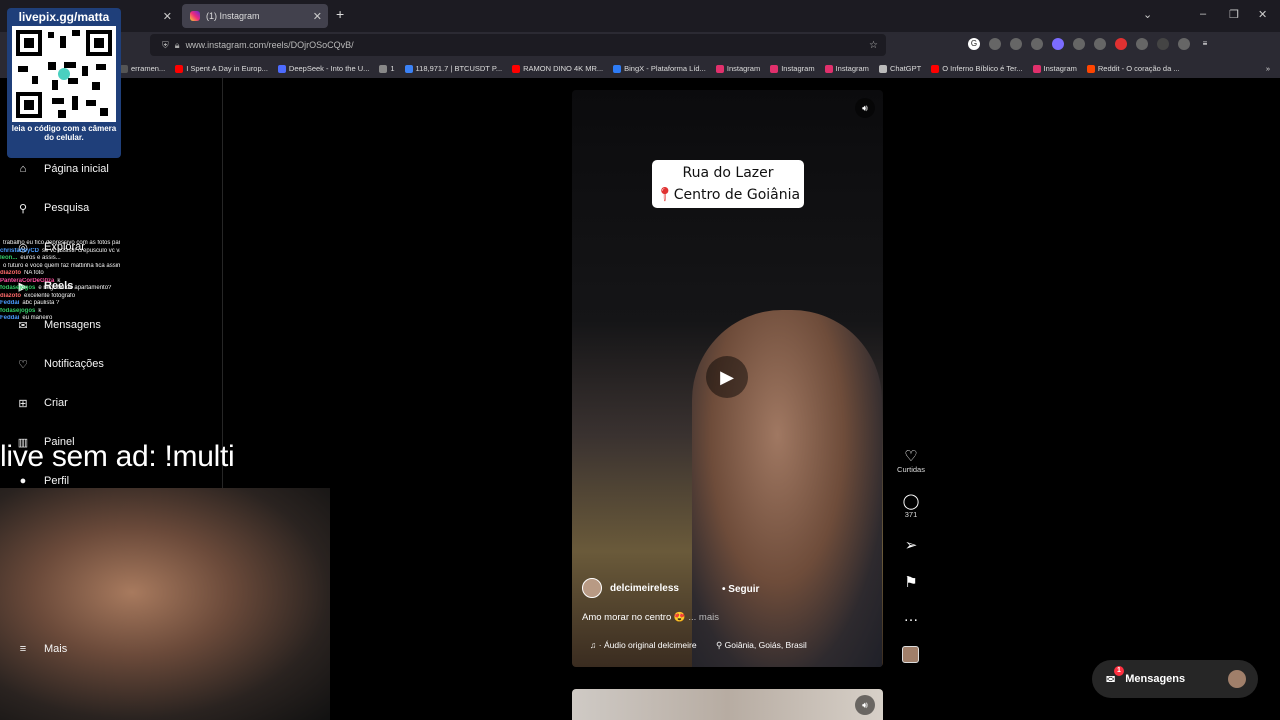  What do you see at coordinates (1234, 14) in the screenshot?
I see `restore-icon: ❐` at bounding box center [1234, 14].